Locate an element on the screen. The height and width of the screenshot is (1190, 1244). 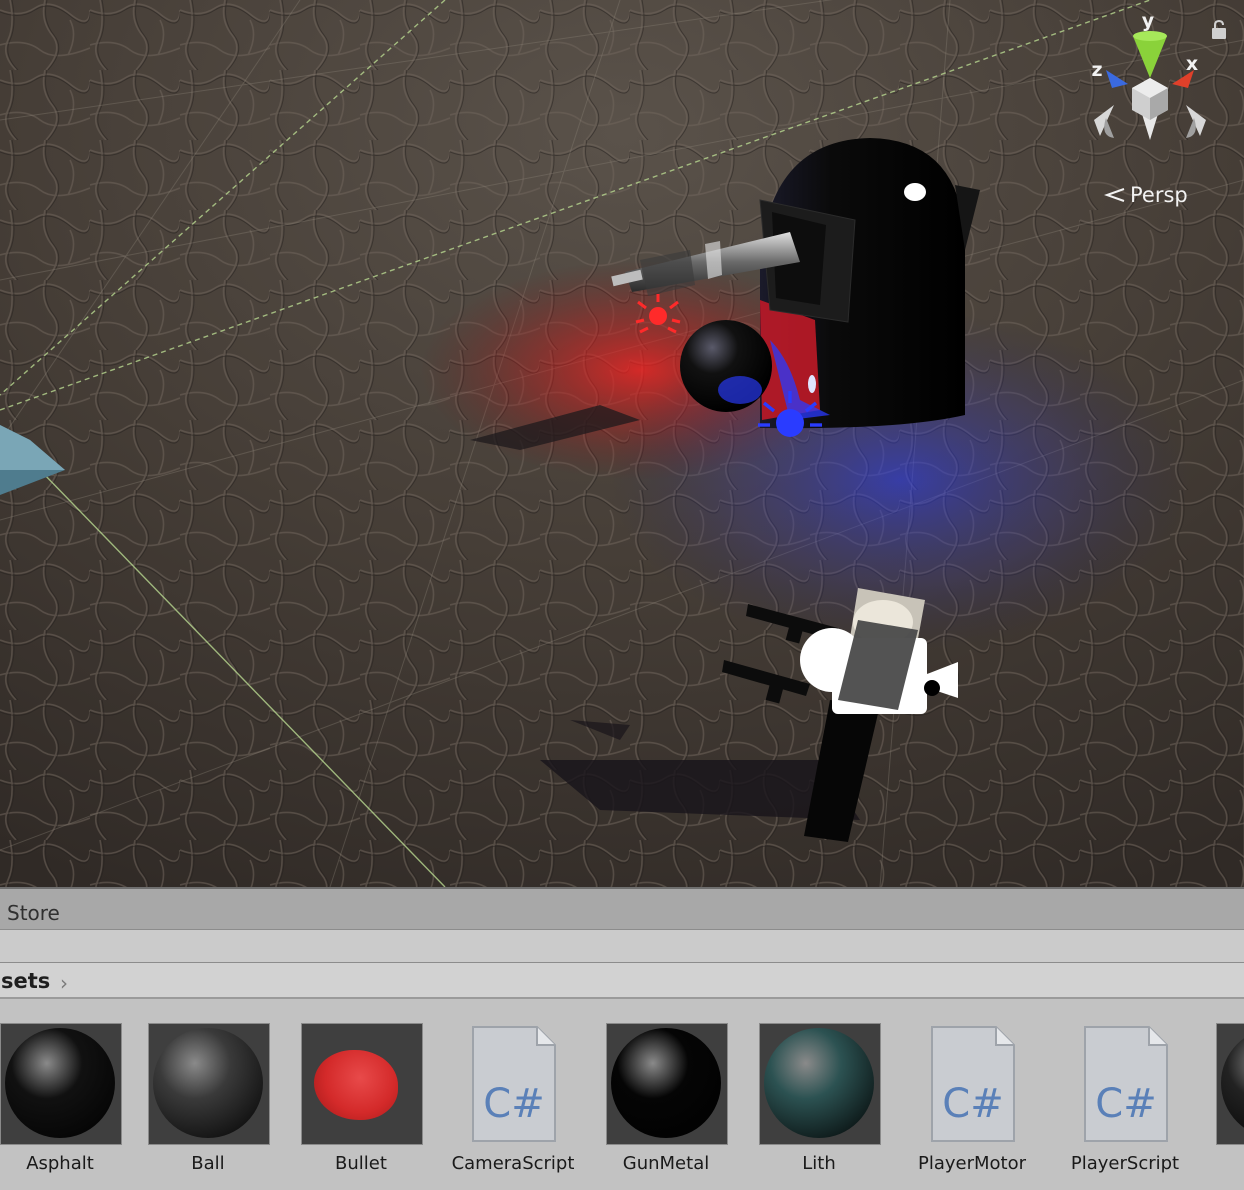
asset-label: Bullet is located at coordinates (361, 1163).